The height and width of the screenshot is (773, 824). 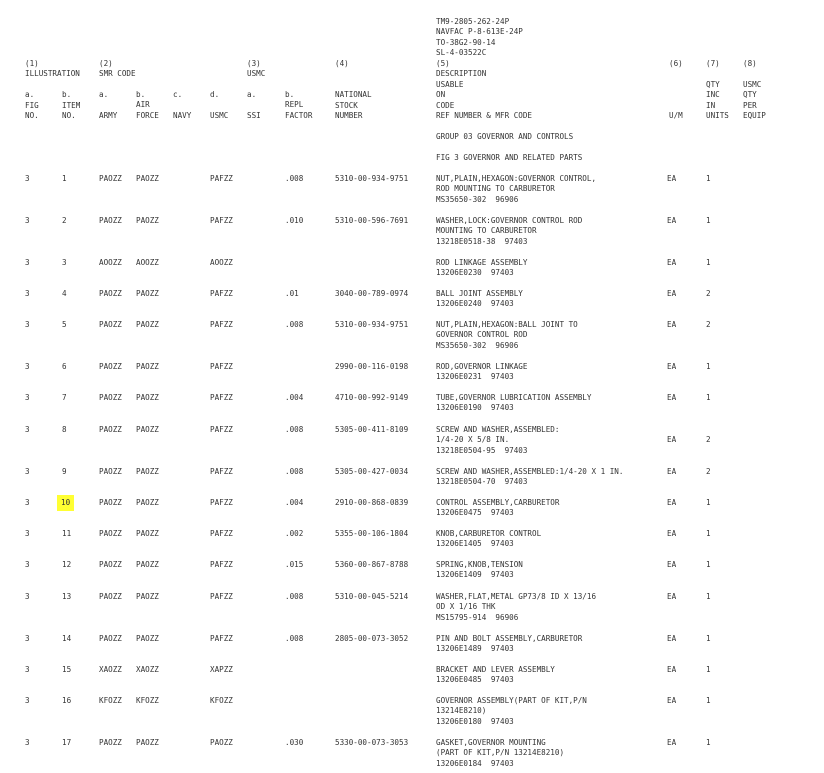 What do you see at coordinates (754, 115) in the screenshot?
I see `column-header-line: EQUIP` at bounding box center [754, 115].